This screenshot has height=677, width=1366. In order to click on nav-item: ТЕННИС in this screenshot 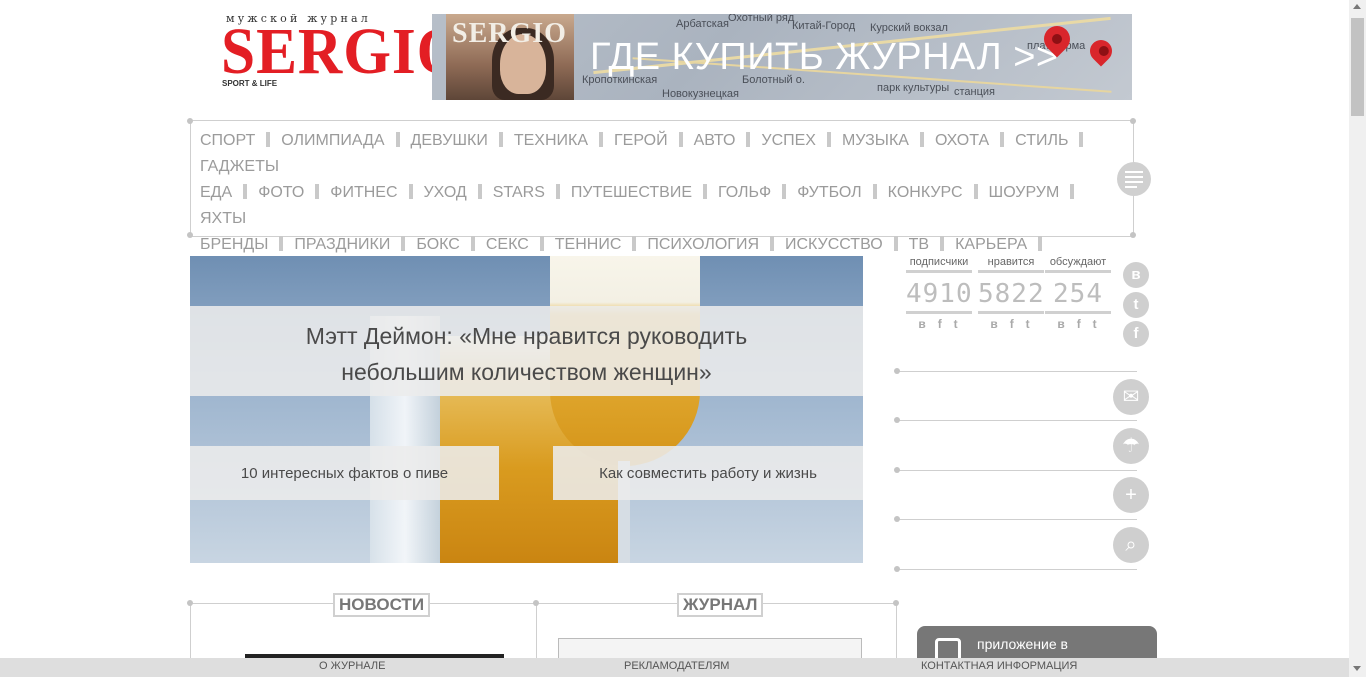, I will do `click(601, 245)`.